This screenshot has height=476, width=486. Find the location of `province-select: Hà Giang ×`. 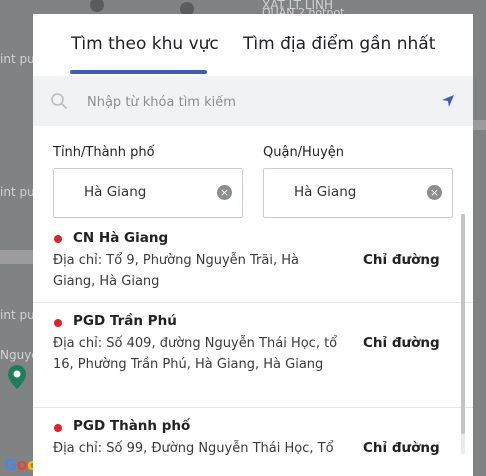

province-select: Hà Giang × is located at coordinates (148, 193).